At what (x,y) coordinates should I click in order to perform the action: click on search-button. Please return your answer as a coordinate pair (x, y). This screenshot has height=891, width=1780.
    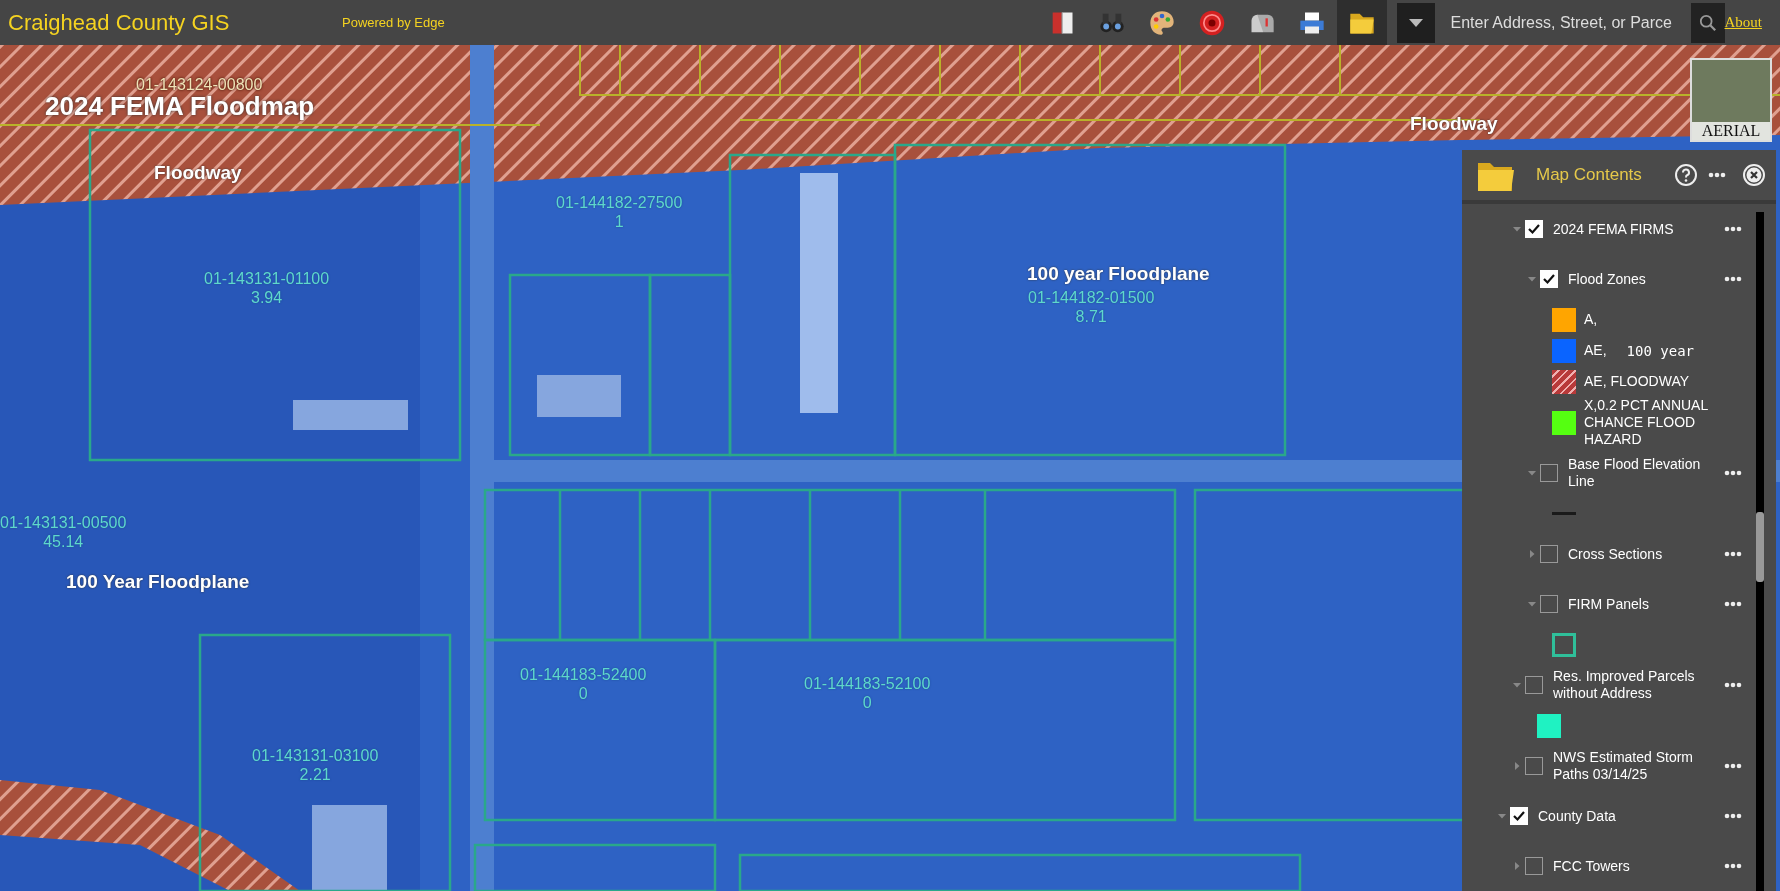
    Looking at the image, I should click on (1707, 22).